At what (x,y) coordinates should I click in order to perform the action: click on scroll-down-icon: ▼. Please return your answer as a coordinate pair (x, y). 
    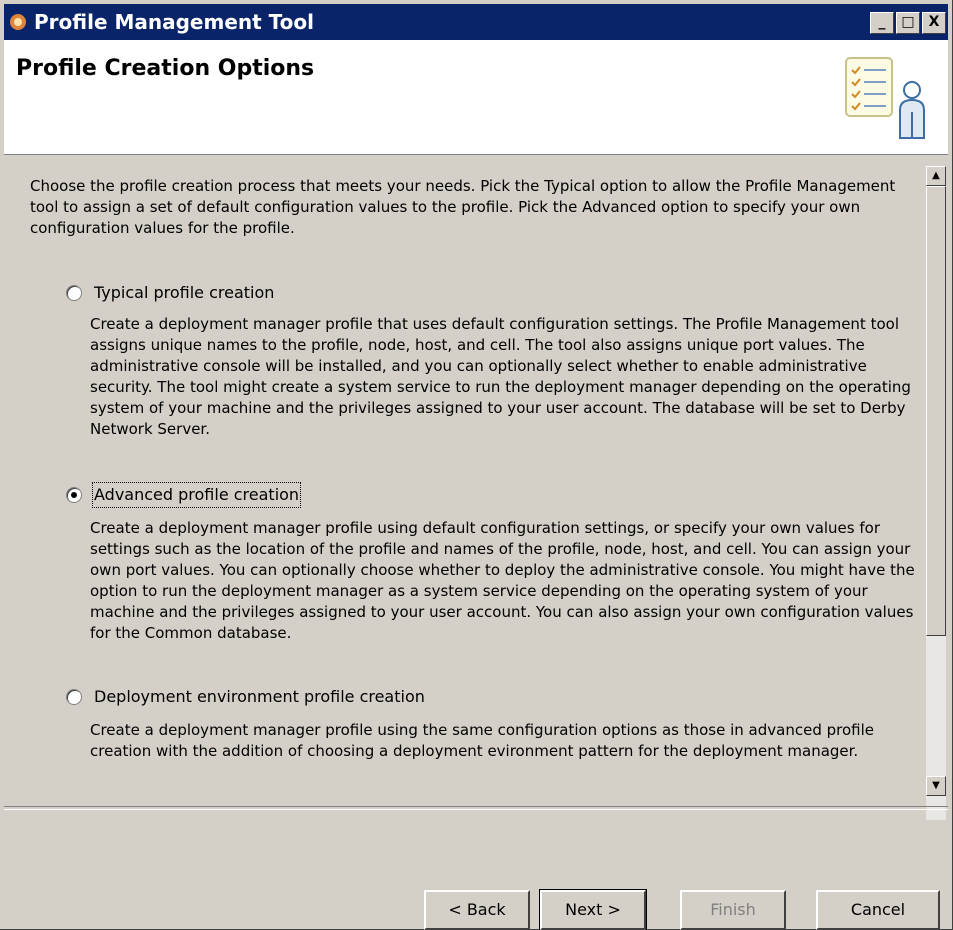
    Looking at the image, I should click on (936, 786).